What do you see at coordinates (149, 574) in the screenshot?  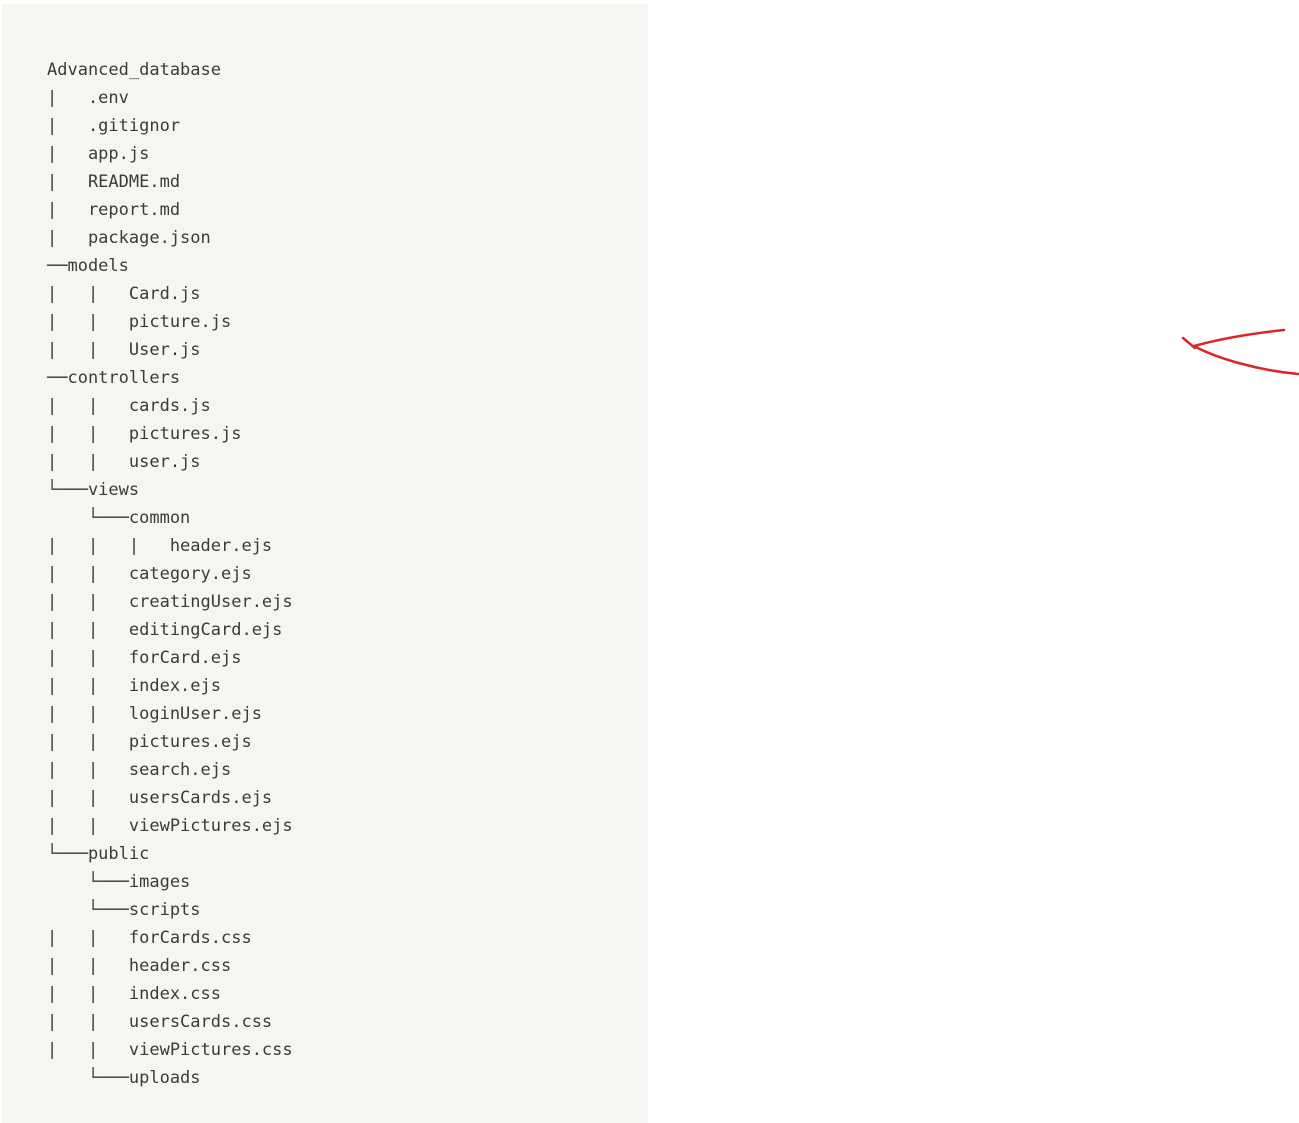 I see `tree-line: | | category.ejs` at bounding box center [149, 574].